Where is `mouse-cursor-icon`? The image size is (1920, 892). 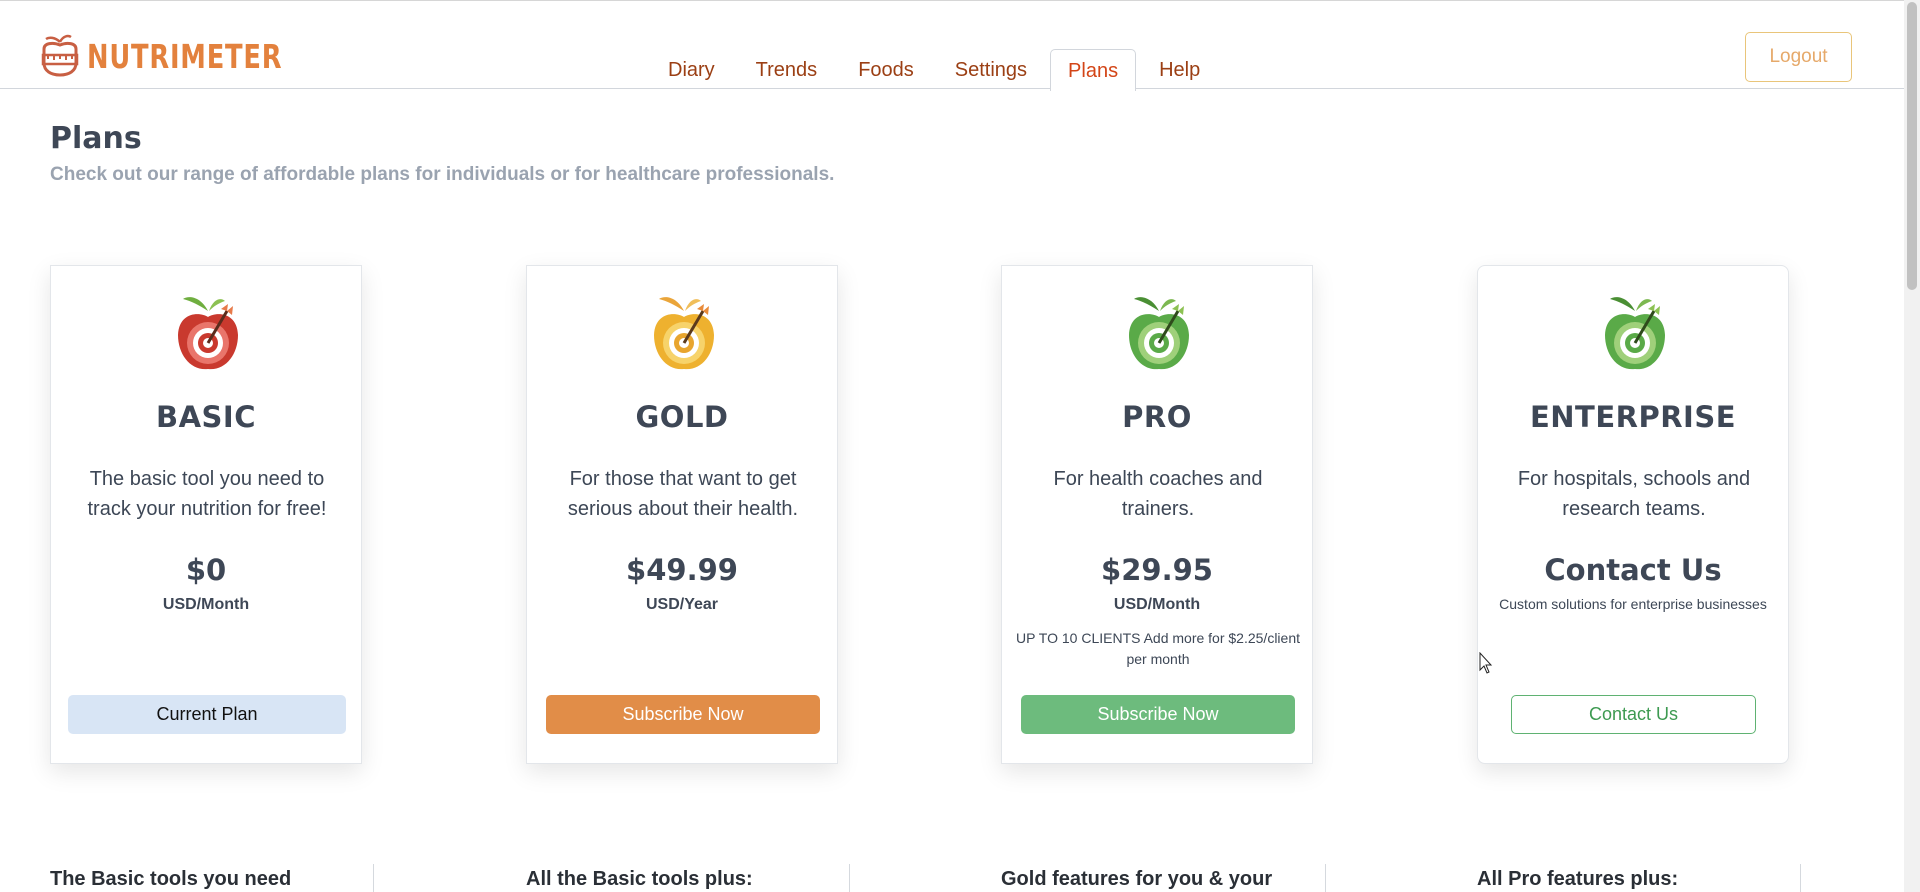 mouse-cursor-icon is located at coordinates (1486, 663).